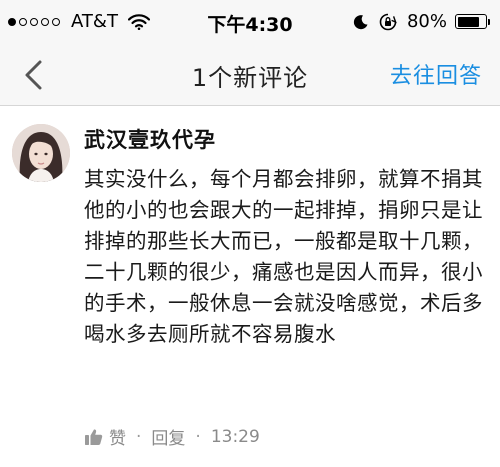  Describe the element at coordinates (250, 22) in the screenshot. I see `status-bar: AT&T 下午4:30 80%` at that location.